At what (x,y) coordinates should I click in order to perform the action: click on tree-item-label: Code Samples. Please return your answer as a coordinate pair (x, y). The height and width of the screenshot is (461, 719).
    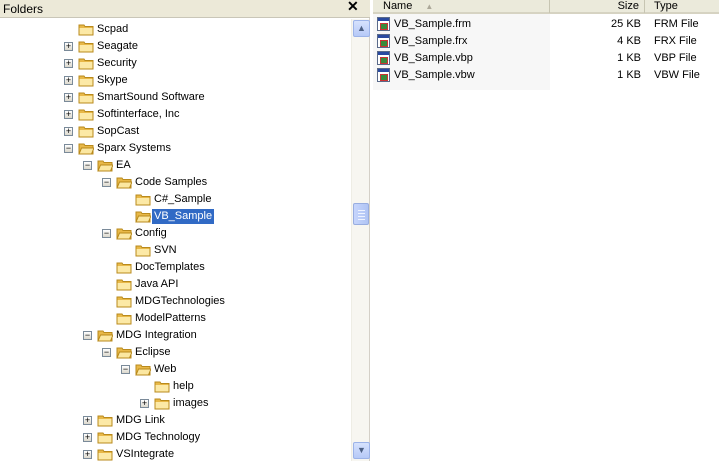
    Looking at the image, I should click on (171, 182).